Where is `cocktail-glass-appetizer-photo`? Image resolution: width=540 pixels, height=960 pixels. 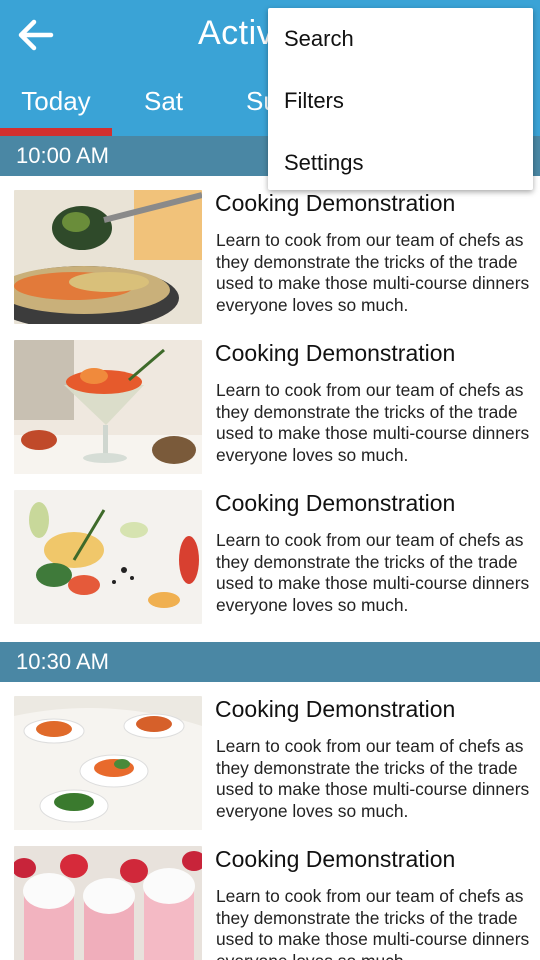 cocktail-glass-appetizer-photo is located at coordinates (108, 407).